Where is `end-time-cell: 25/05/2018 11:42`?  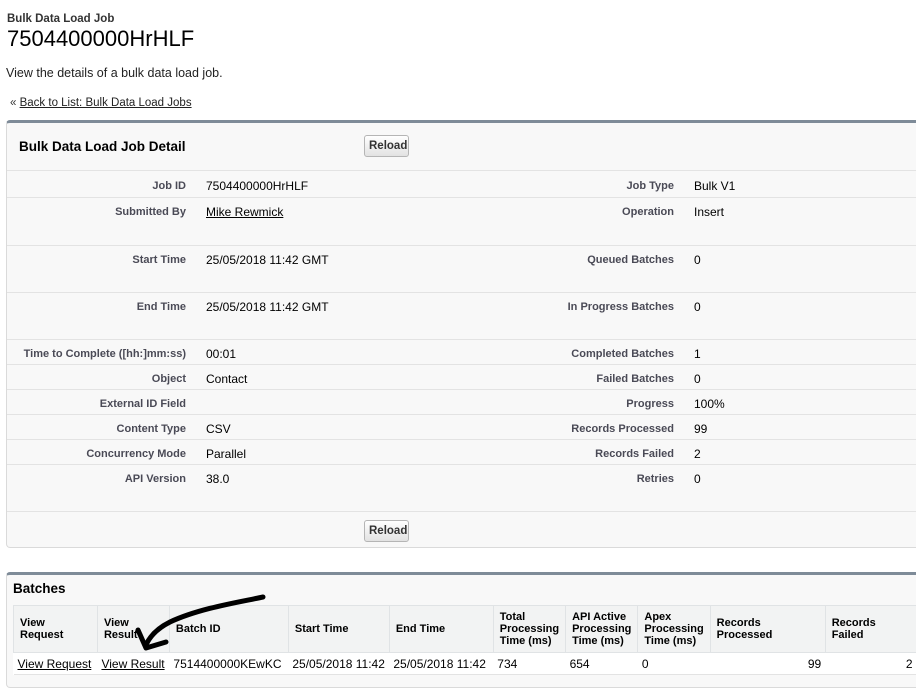
end-time-cell: 25/05/2018 11:42 is located at coordinates (441, 663).